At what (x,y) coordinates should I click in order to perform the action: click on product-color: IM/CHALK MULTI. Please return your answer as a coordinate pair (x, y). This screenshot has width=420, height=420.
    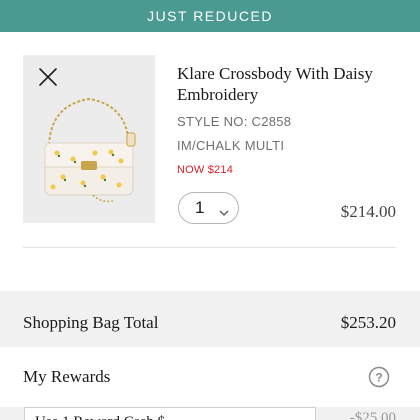
    Looking at the image, I should click on (231, 145).